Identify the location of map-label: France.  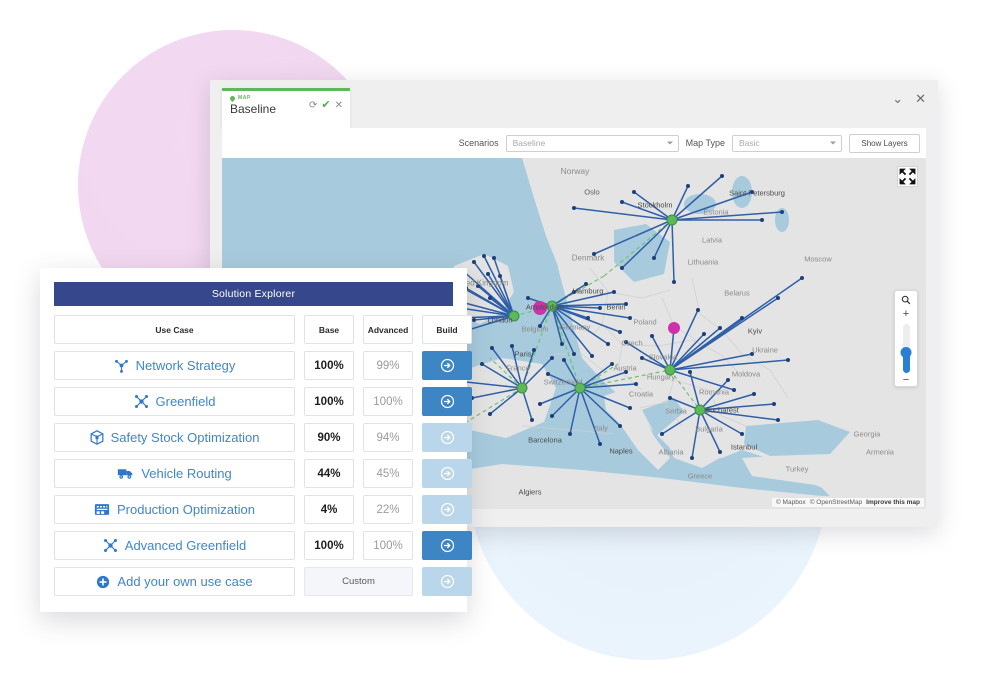
(518, 368).